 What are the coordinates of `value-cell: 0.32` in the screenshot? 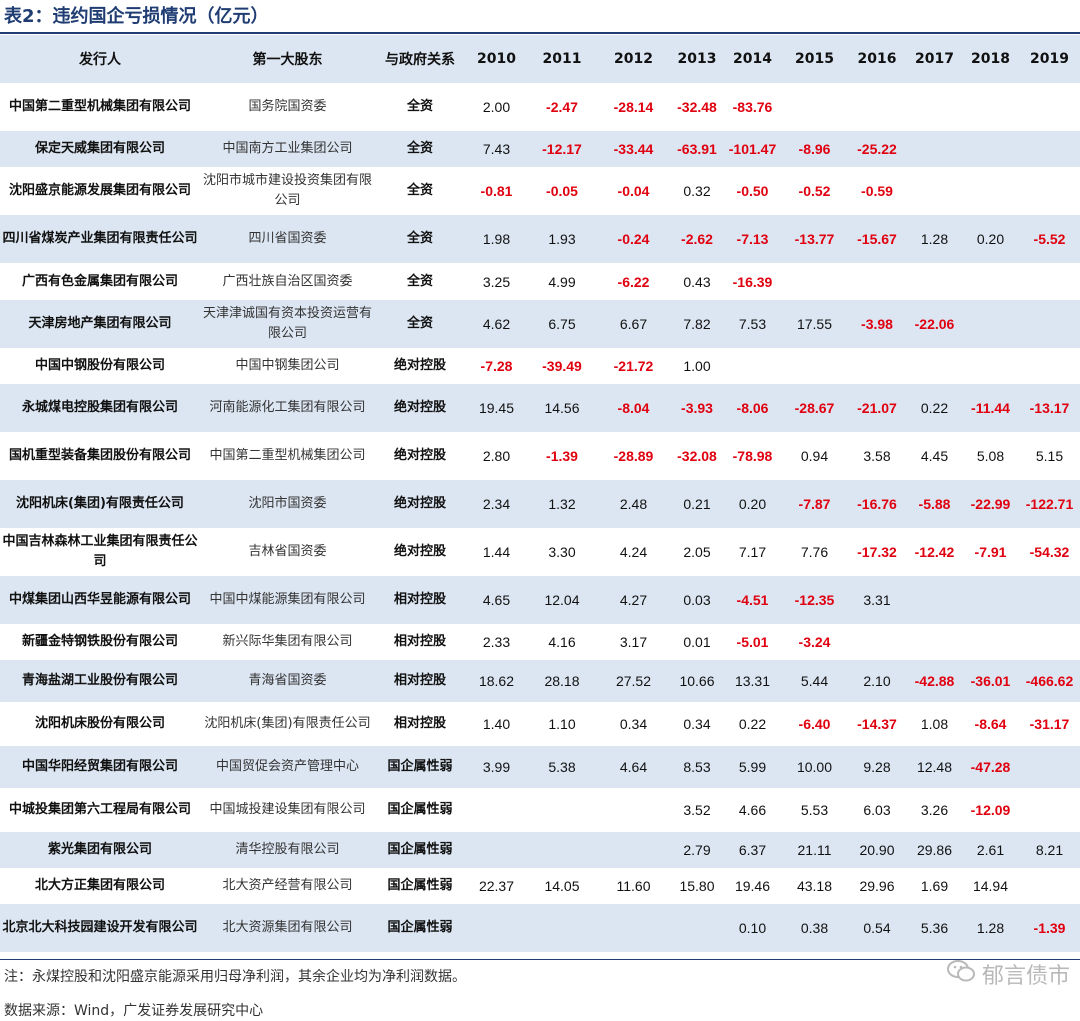 It's located at (697, 191).